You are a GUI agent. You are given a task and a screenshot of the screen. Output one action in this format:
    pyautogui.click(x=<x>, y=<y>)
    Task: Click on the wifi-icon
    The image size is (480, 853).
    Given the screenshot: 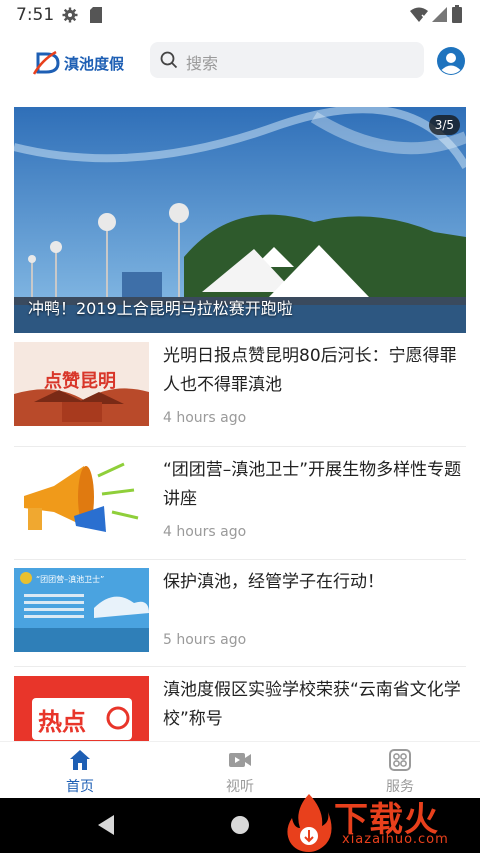 What is the action you would take?
    pyautogui.click(x=419, y=16)
    